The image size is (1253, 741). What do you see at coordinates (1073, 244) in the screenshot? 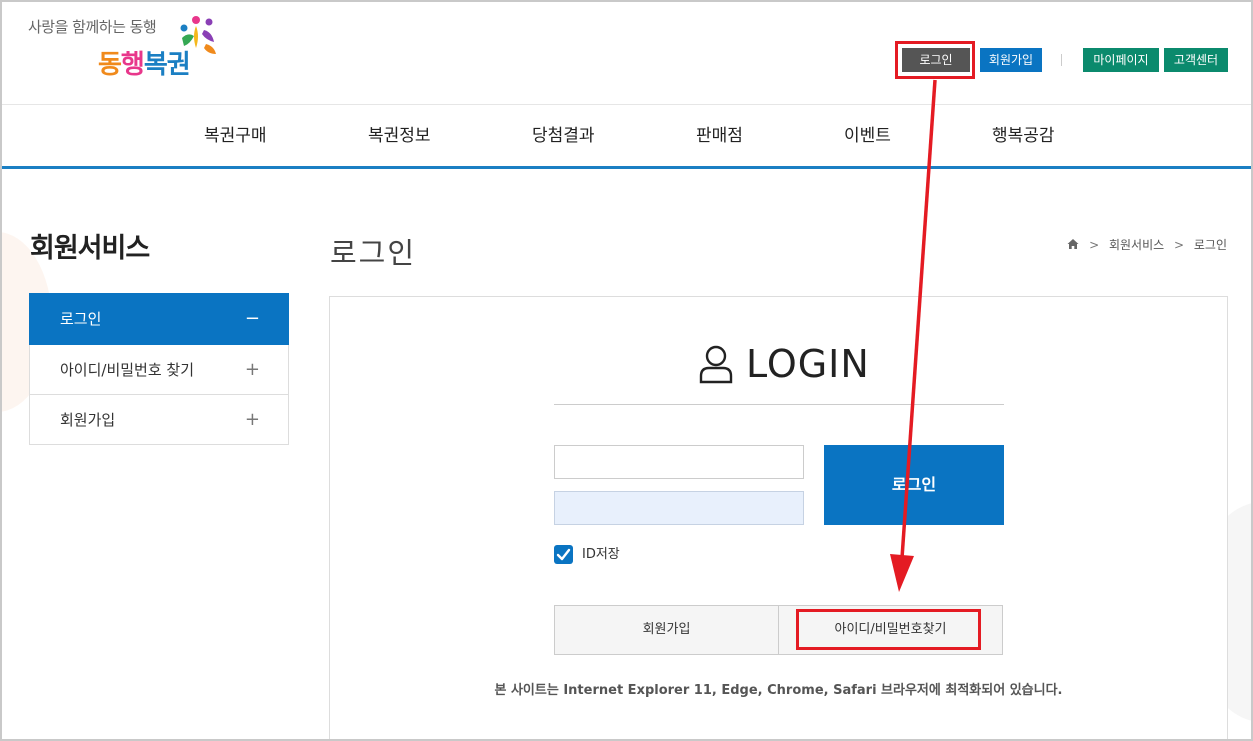
I see `home-icon` at bounding box center [1073, 244].